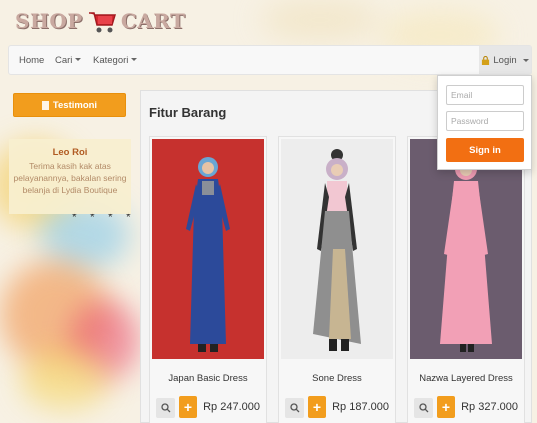 The height and width of the screenshot is (423, 537). Describe the element at coordinates (111, 60) in the screenshot. I see `nav-kategori-label: Kategori` at that location.